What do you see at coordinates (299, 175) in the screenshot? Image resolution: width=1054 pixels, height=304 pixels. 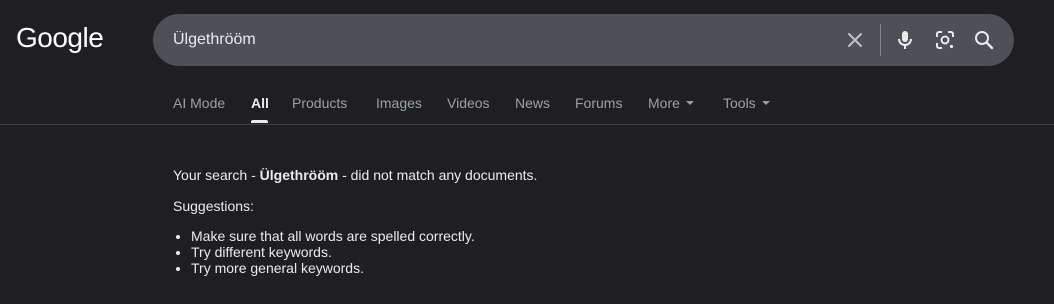 I see `query-term: Ülgethrööm` at bounding box center [299, 175].